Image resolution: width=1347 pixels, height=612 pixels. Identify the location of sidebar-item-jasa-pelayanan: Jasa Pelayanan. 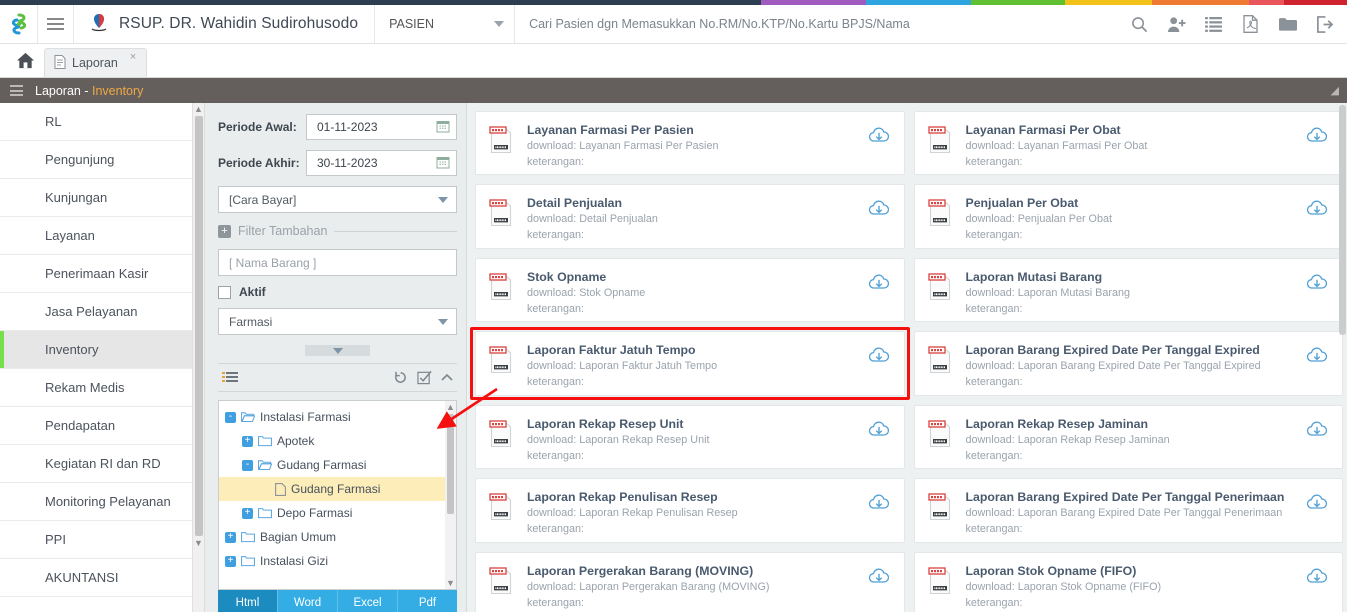
(102, 312).